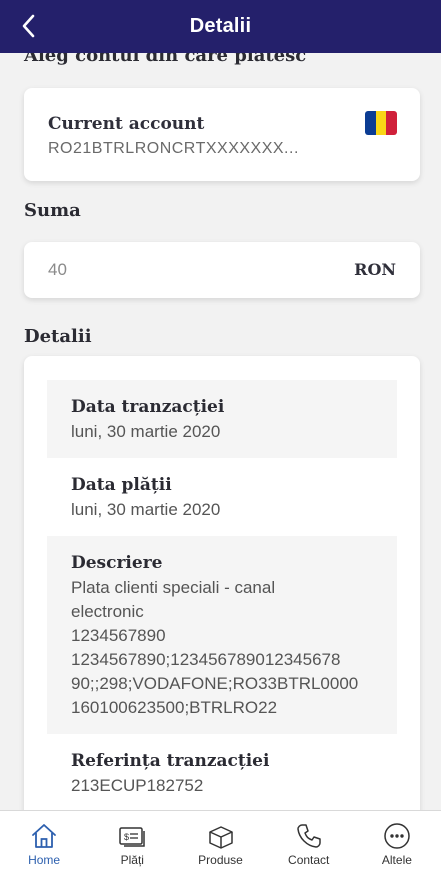 Image resolution: width=441 pixels, height=884 pixels. I want to click on bill-icon: $, so click(132, 837).